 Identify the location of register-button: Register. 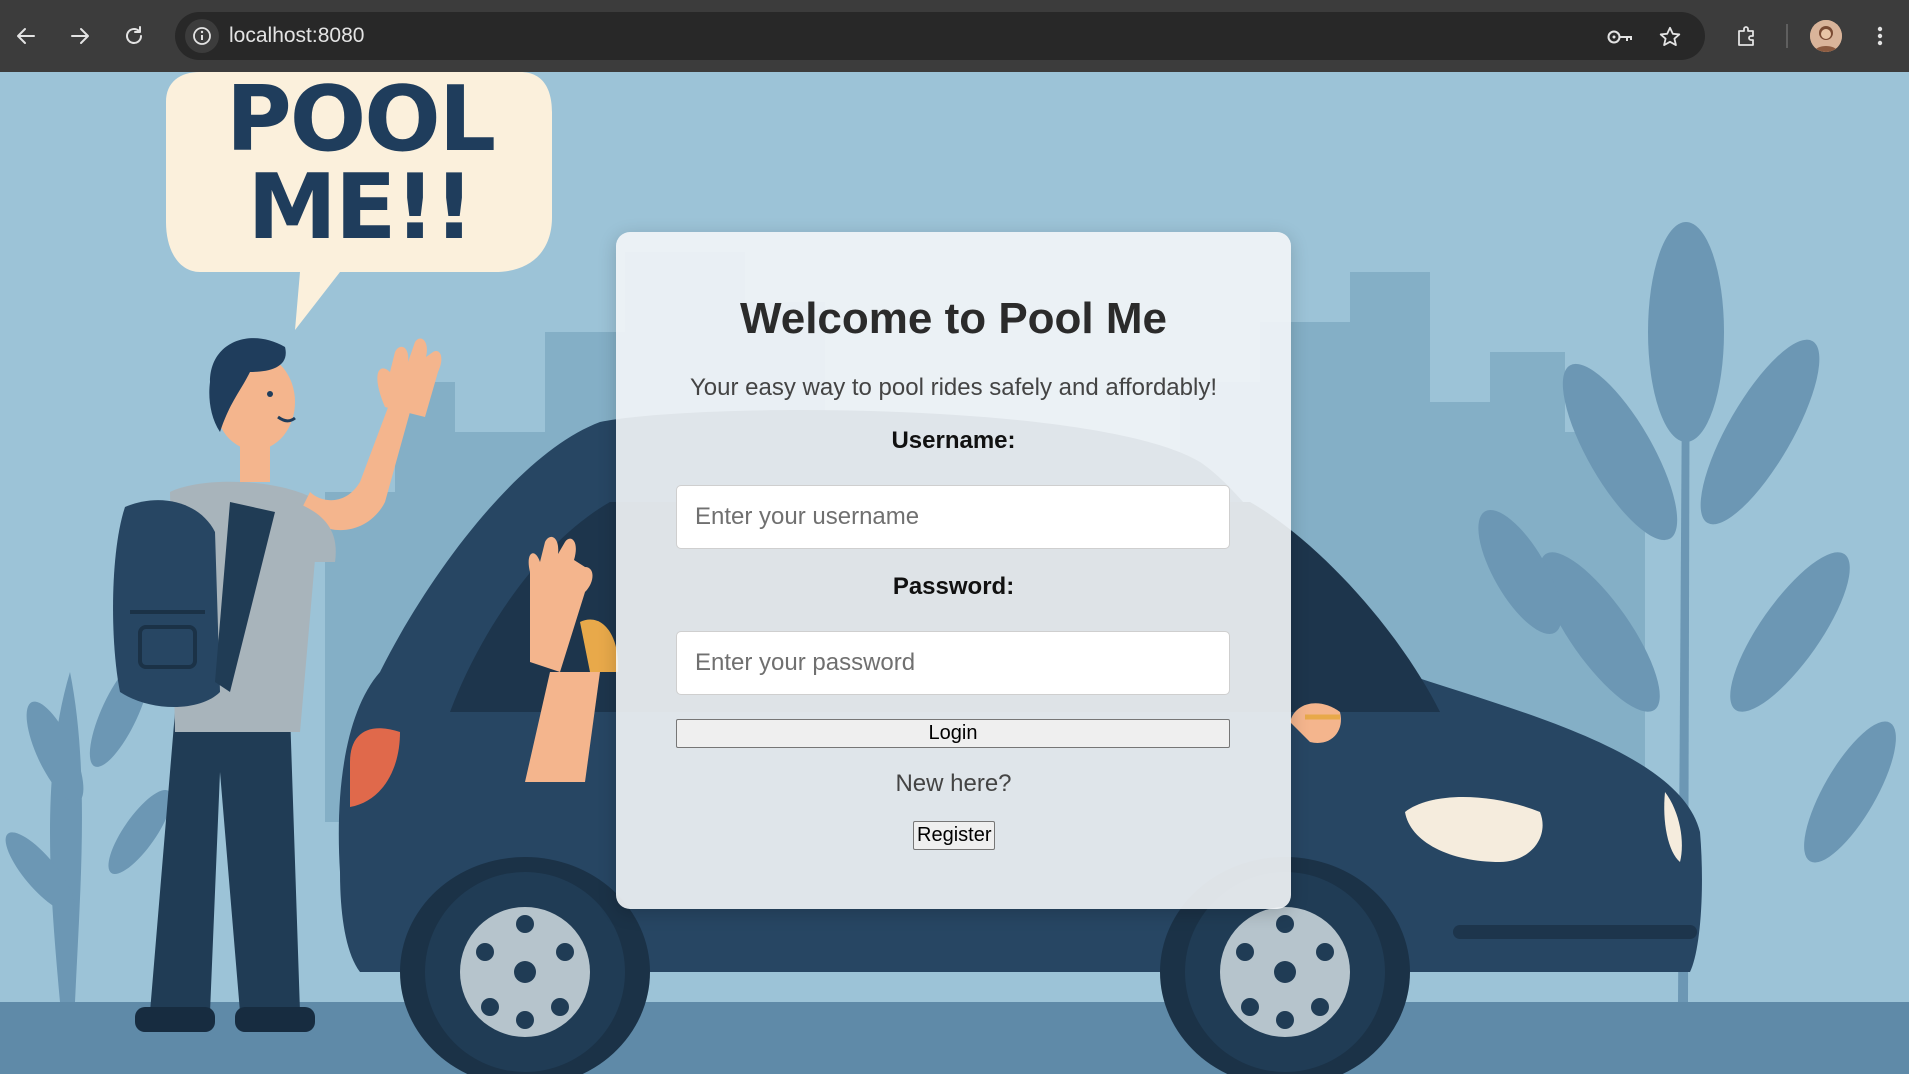
(954, 835).